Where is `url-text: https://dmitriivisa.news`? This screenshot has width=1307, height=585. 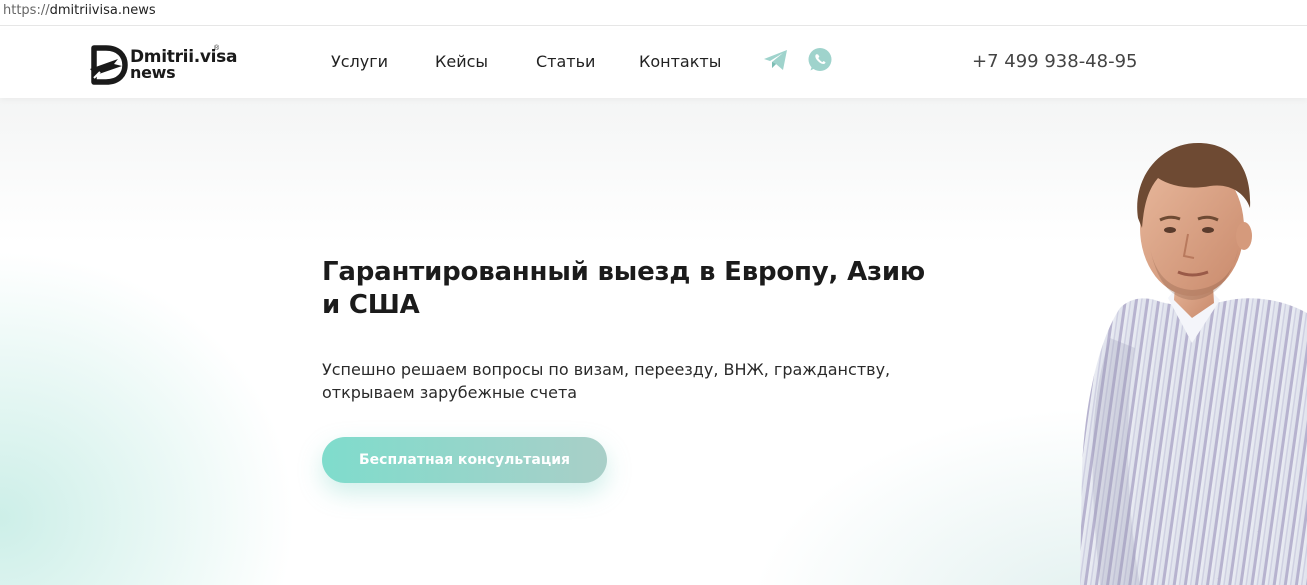
url-text: https://dmitriivisa.news is located at coordinates (79, 10).